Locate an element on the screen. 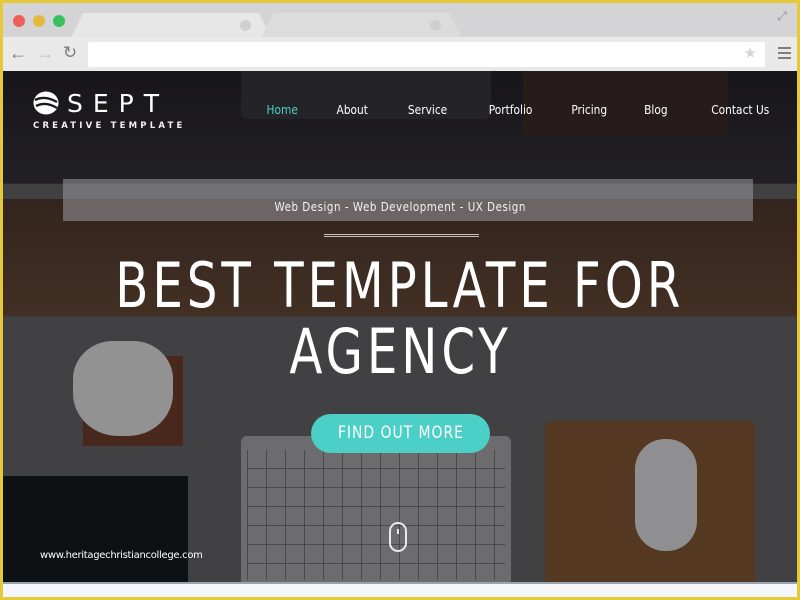  nav-item-service: Service is located at coordinates (427, 109).